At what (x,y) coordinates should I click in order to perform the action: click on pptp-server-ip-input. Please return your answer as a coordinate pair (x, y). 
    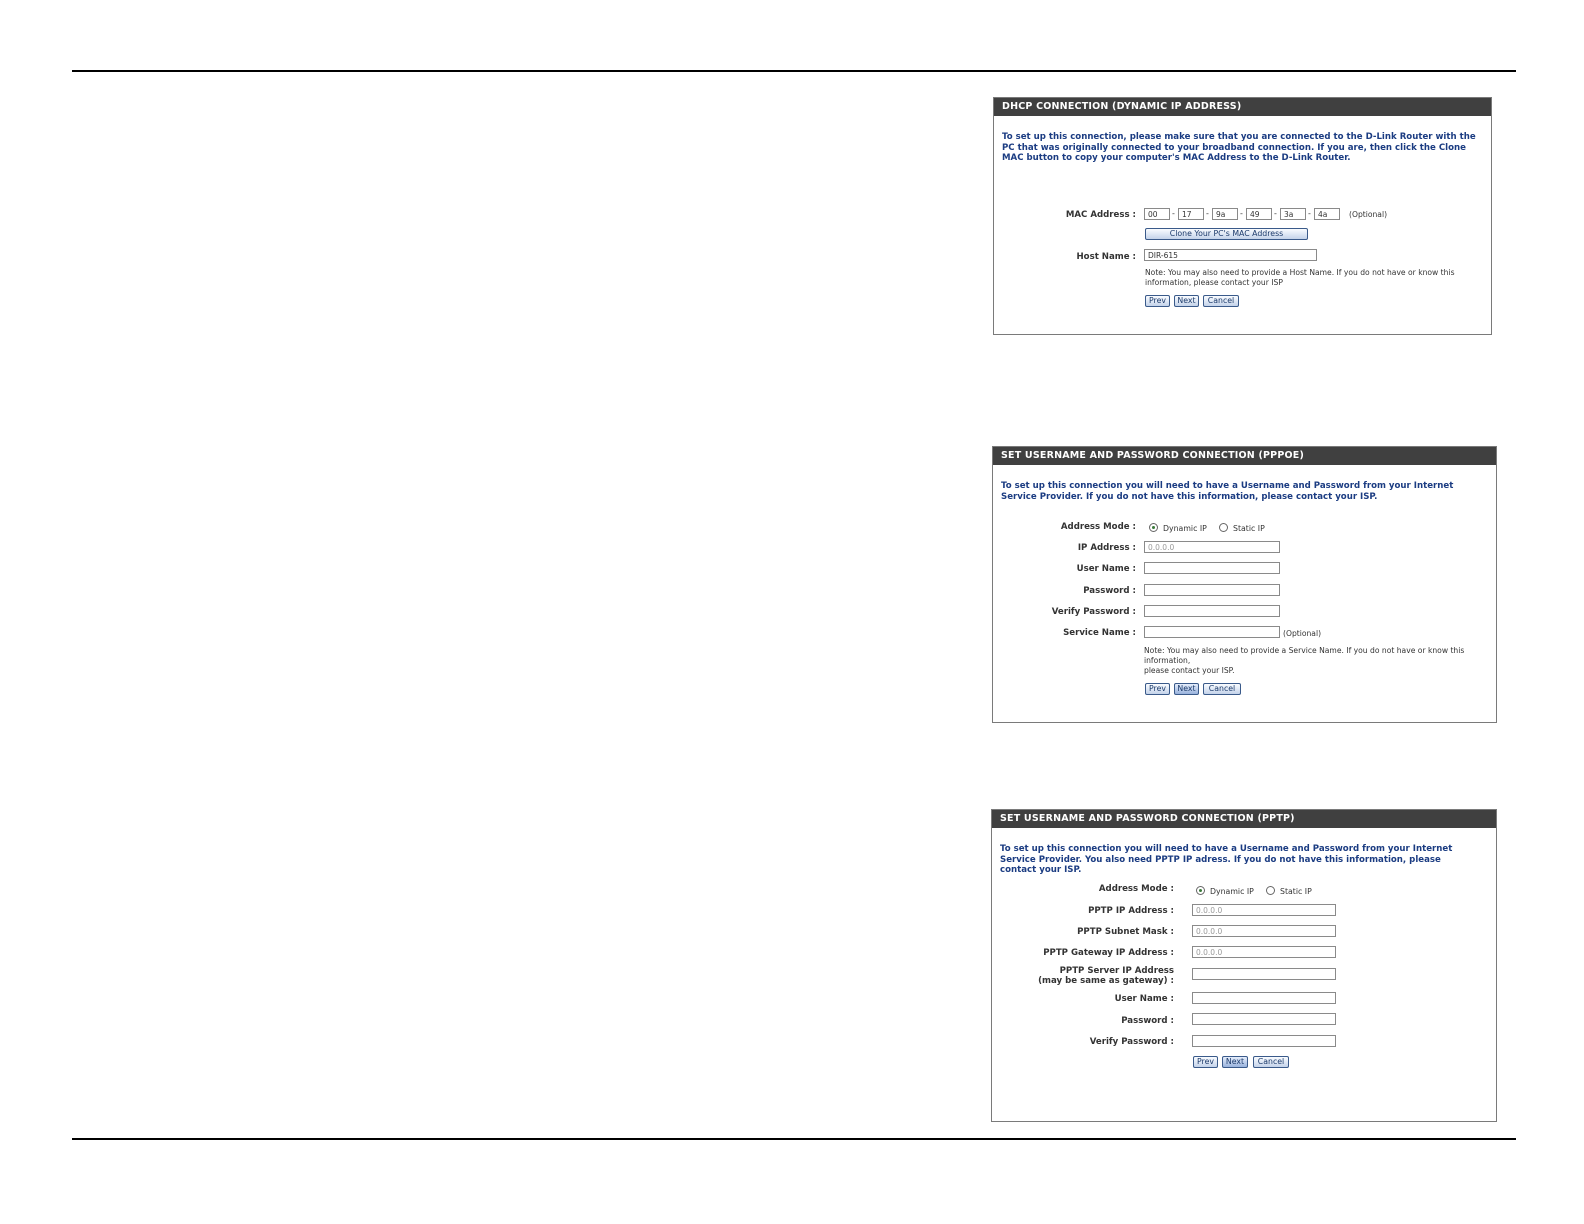
    Looking at the image, I should click on (1264, 974).